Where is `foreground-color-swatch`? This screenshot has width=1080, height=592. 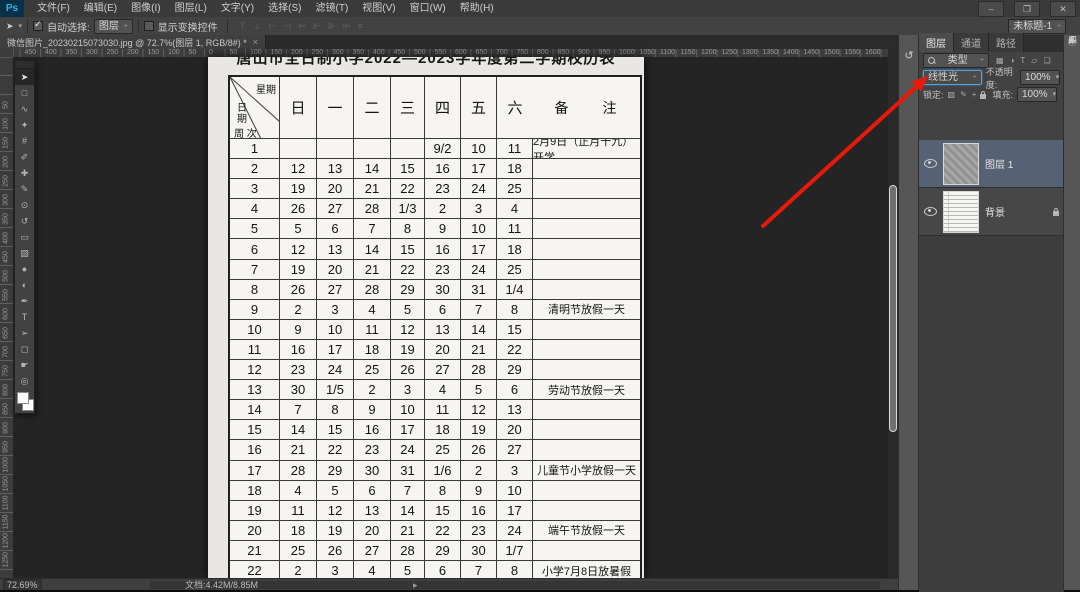 foreground-color-swatch is located at coordinates (23, 398).